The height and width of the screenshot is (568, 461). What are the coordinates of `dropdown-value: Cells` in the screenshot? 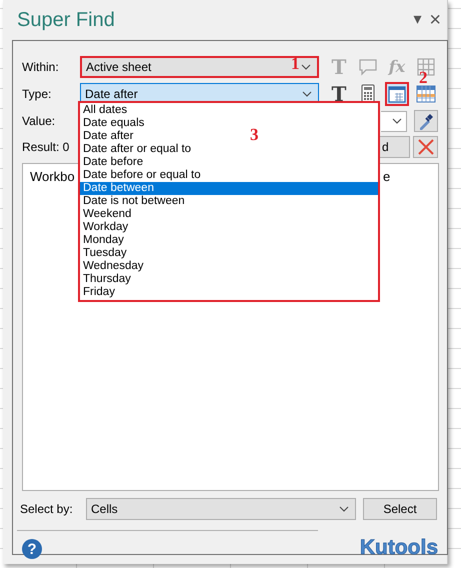 It's located at (104, 509).